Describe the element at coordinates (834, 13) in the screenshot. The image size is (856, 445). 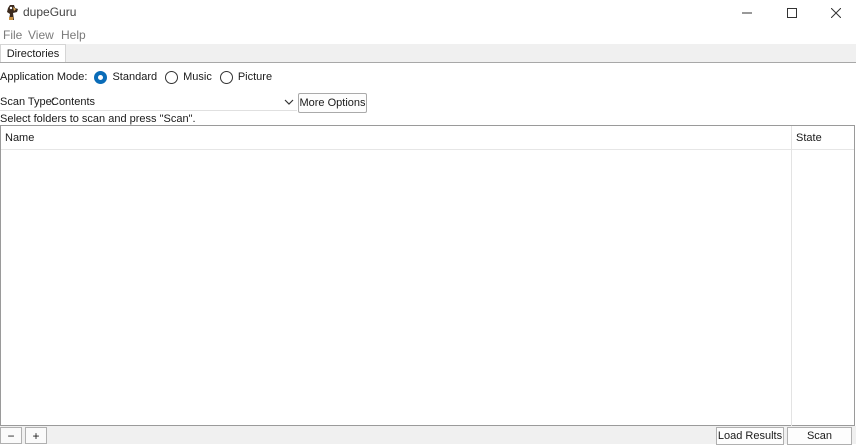
I see `close-icon` at that location.